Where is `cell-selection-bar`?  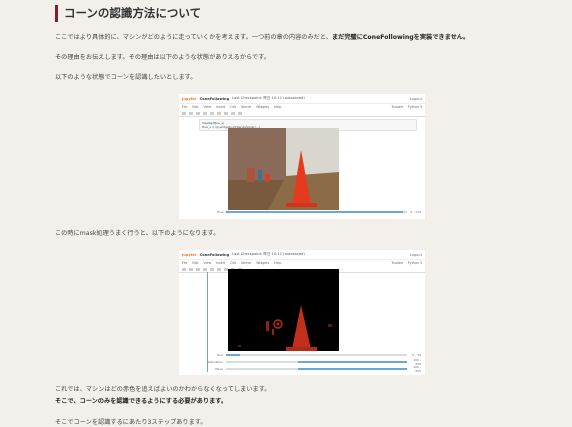
cell-selection-bar is located at coordinates (207, 322).